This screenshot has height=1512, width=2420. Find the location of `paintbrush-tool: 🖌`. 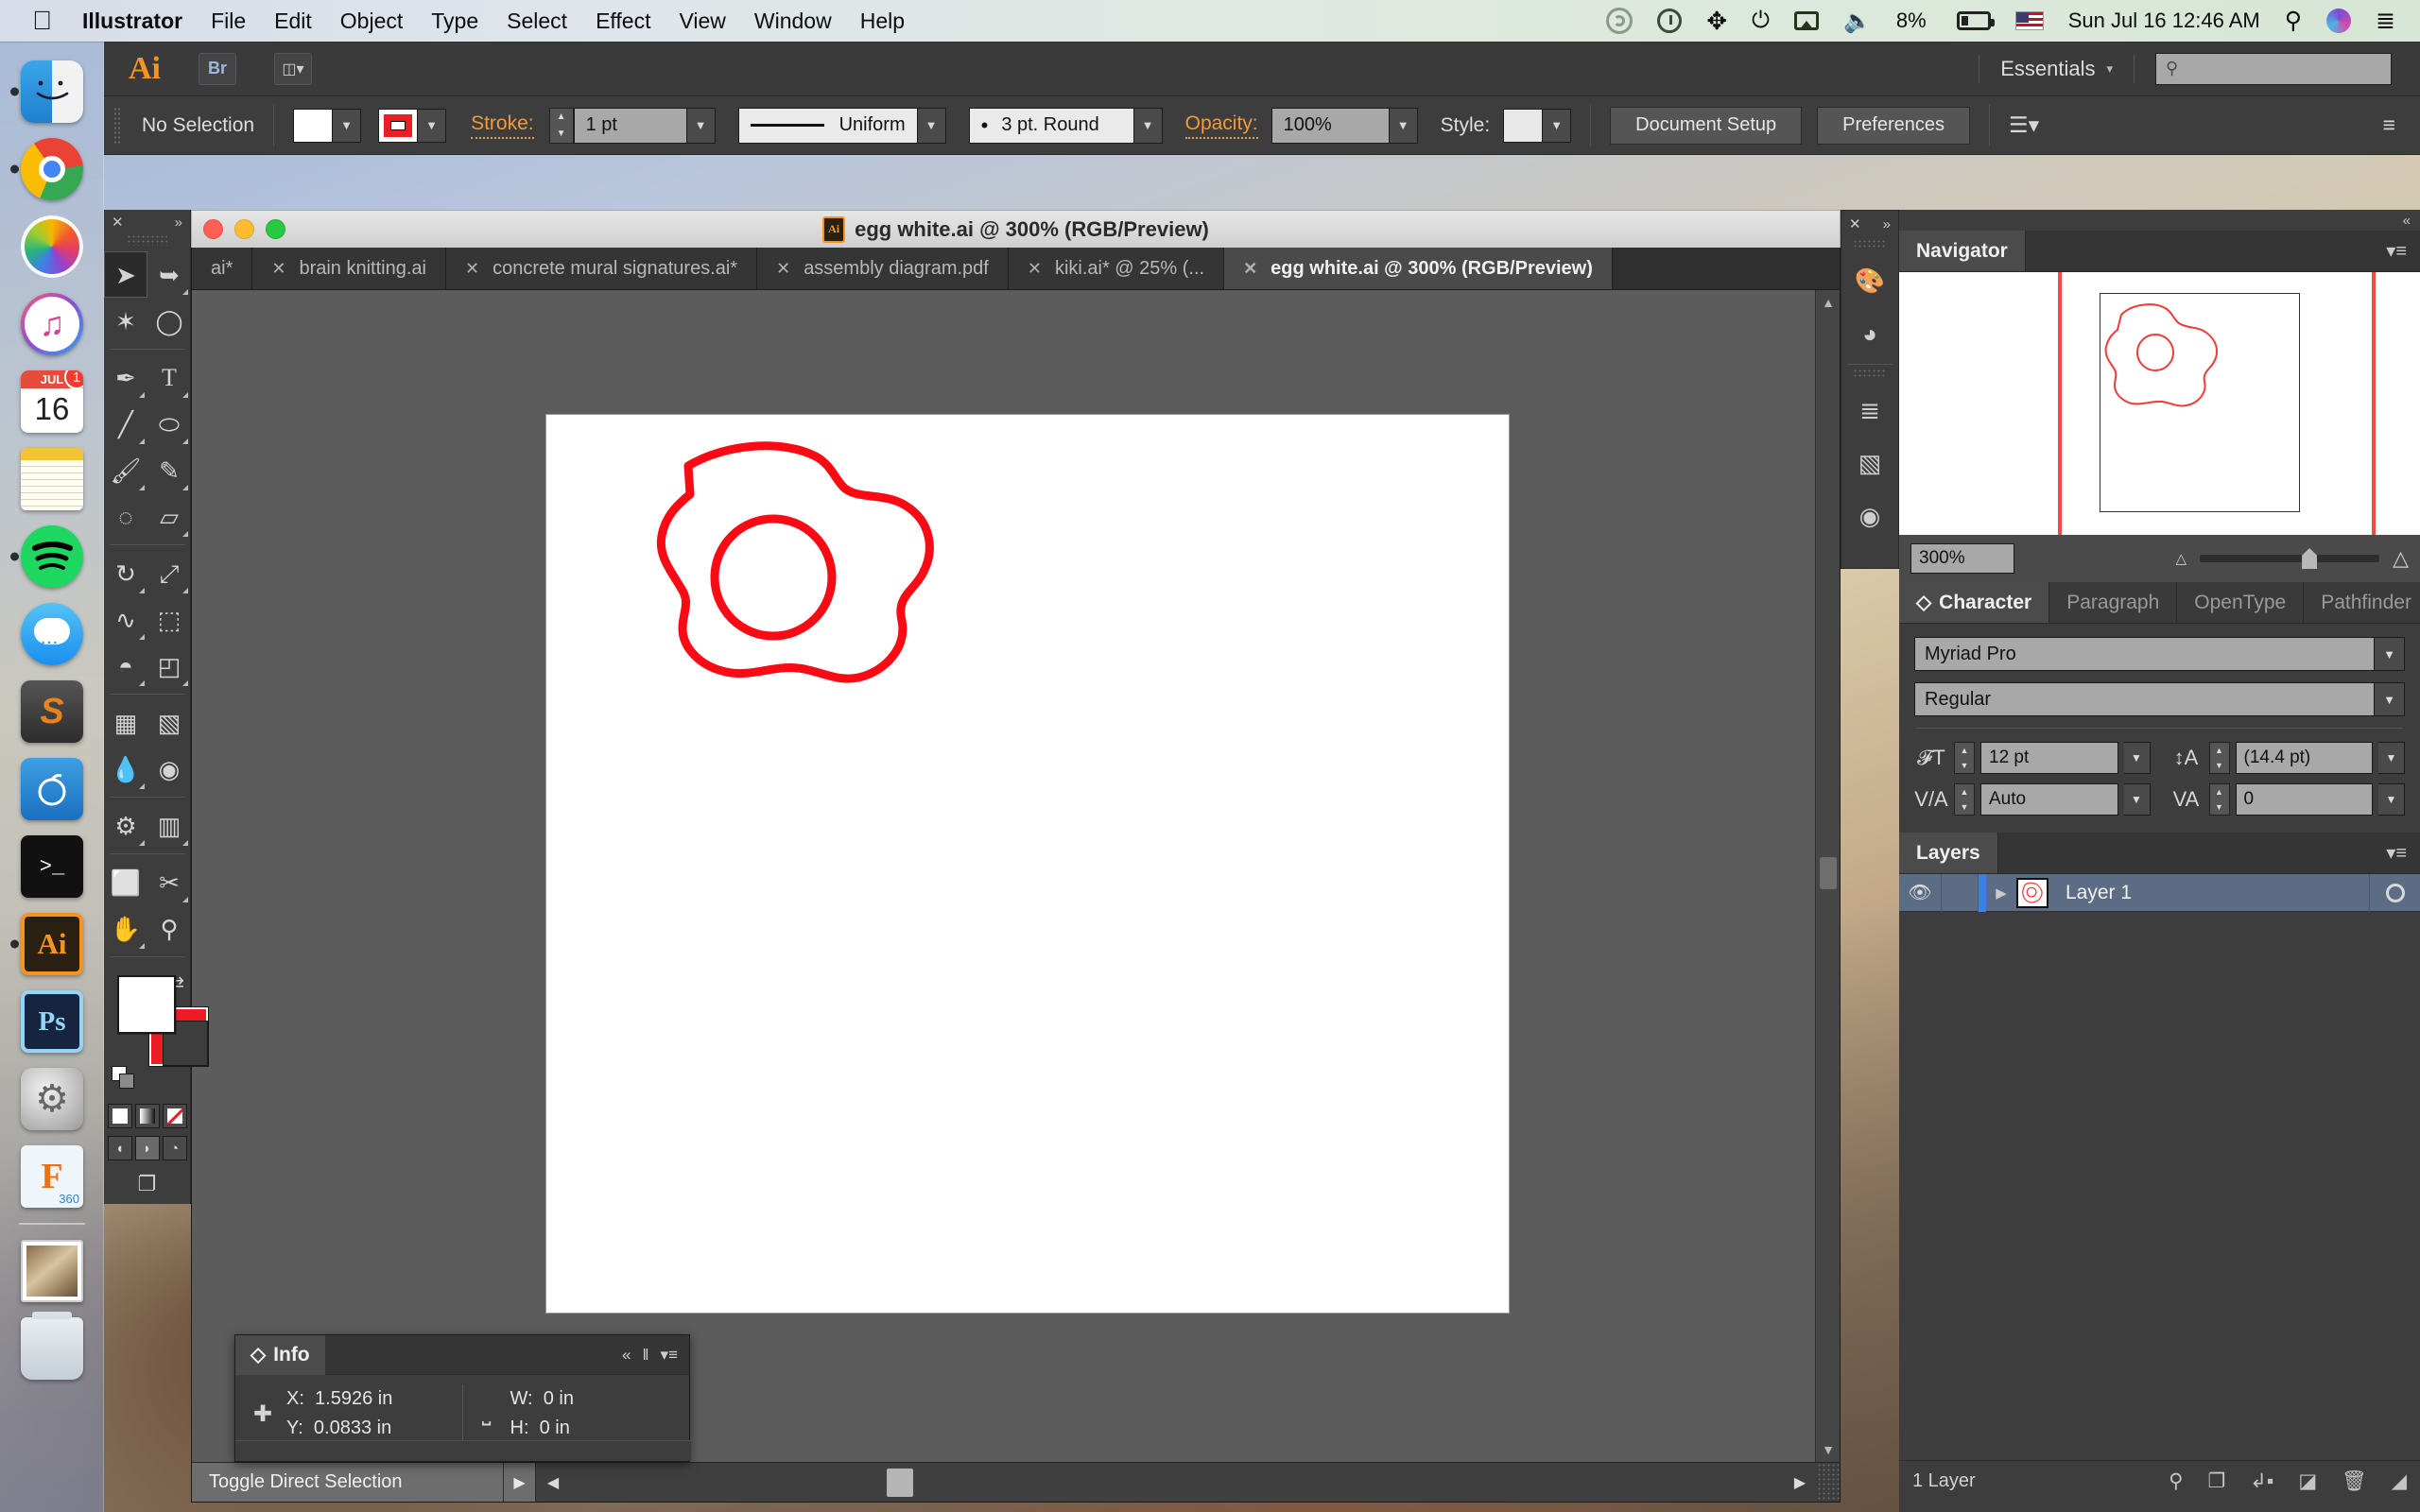

paintbrush-tool: 🖌 is located at coordinates (125, 470).